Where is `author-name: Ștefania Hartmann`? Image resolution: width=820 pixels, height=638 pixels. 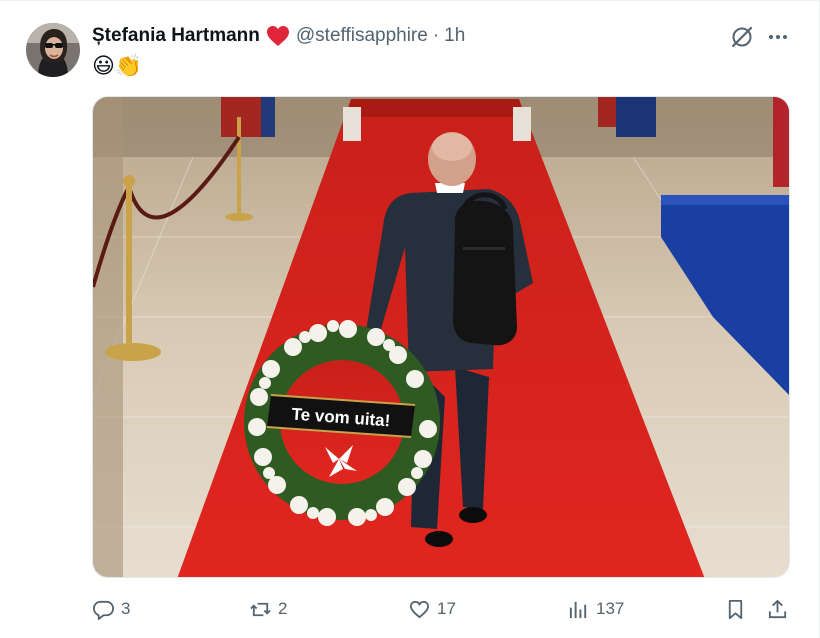
author-name: Ștefania Hartmann is located at coordinates (176, 36).